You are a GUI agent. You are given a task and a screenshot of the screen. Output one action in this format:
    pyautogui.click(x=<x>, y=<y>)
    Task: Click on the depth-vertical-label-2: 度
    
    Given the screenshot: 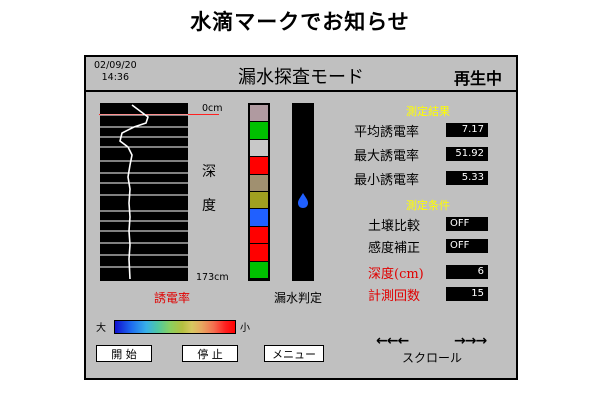 What is the action you would take?
    pyautogui.click(x=209, y=206)
    